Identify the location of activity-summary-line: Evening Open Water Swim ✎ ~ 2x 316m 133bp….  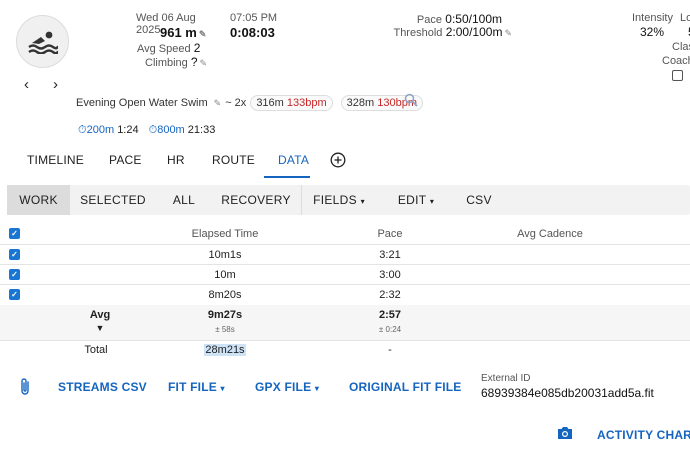
(250, 103).